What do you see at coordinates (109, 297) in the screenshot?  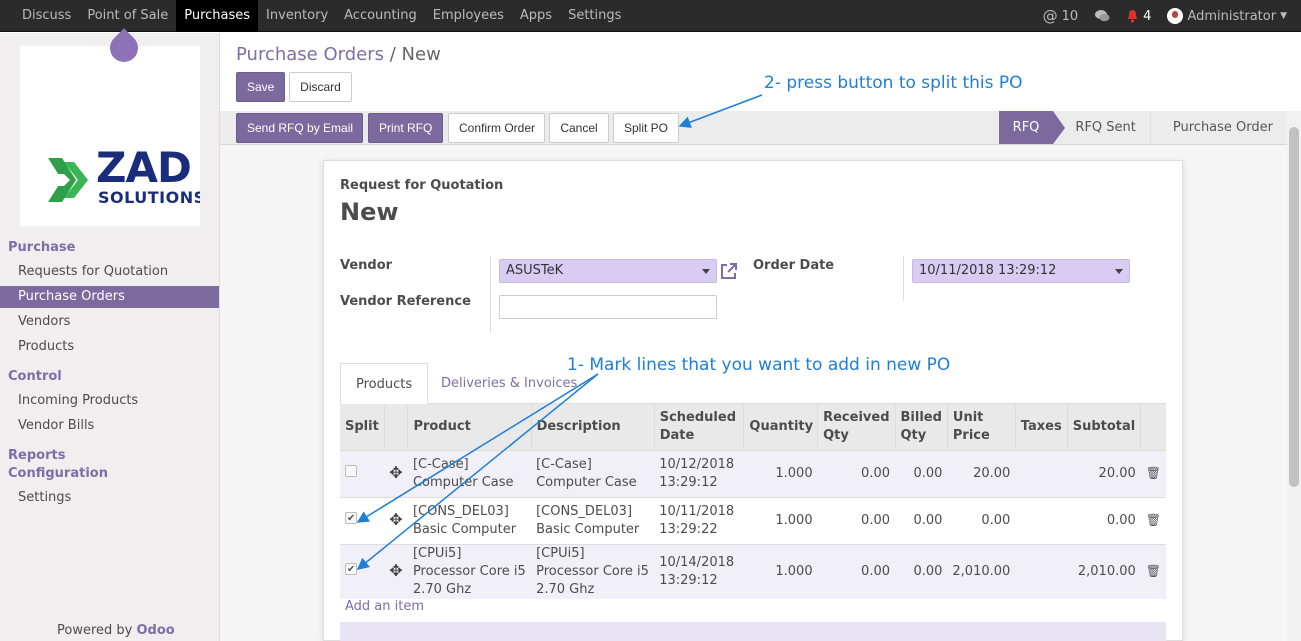 I see `sidebar-item-purchase-orders: Purchase Orders` at bounding box center [109, 297].